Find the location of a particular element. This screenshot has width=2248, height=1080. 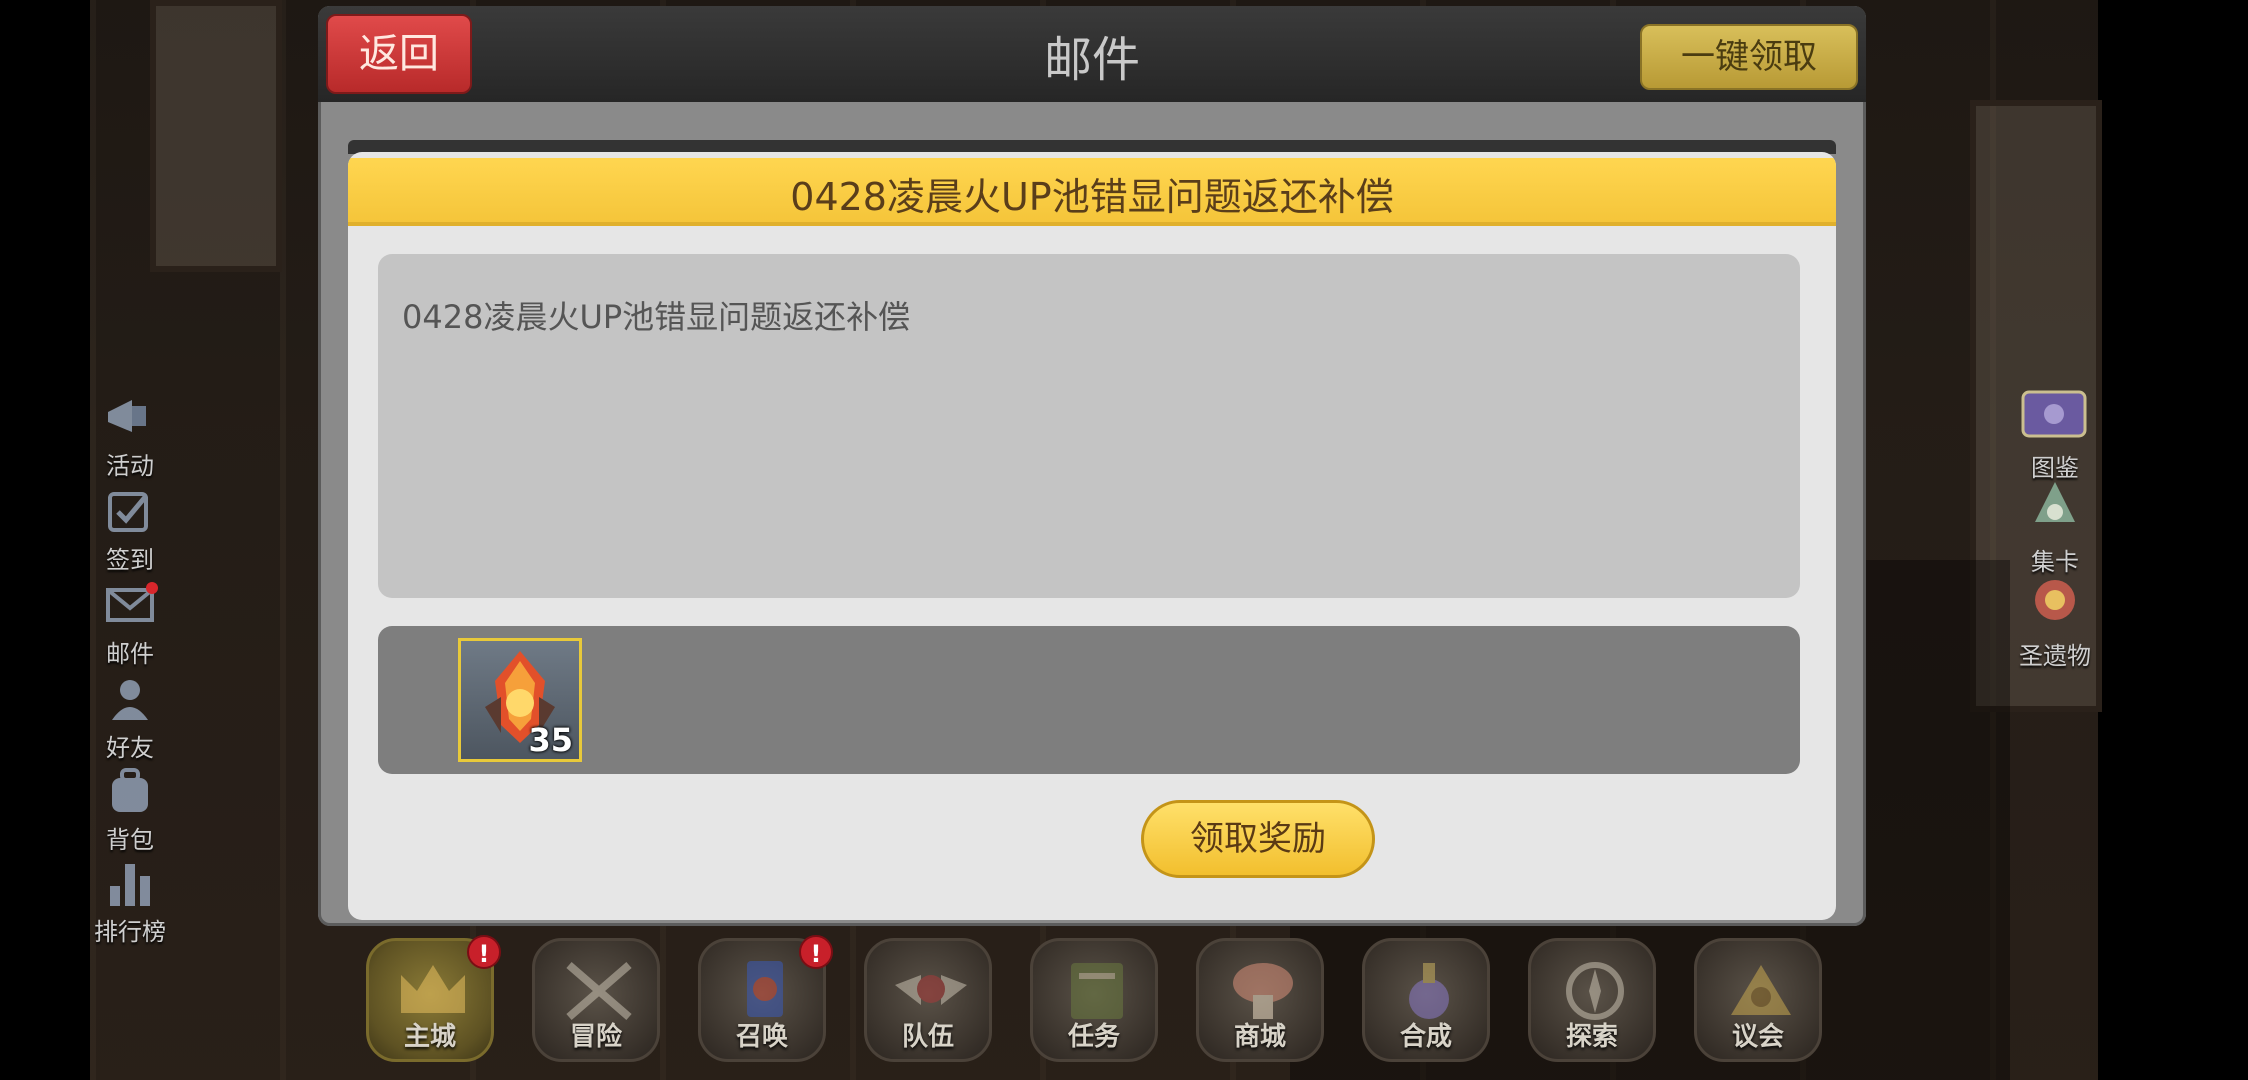

megaphone-icon is located at coordinates (127, 416).